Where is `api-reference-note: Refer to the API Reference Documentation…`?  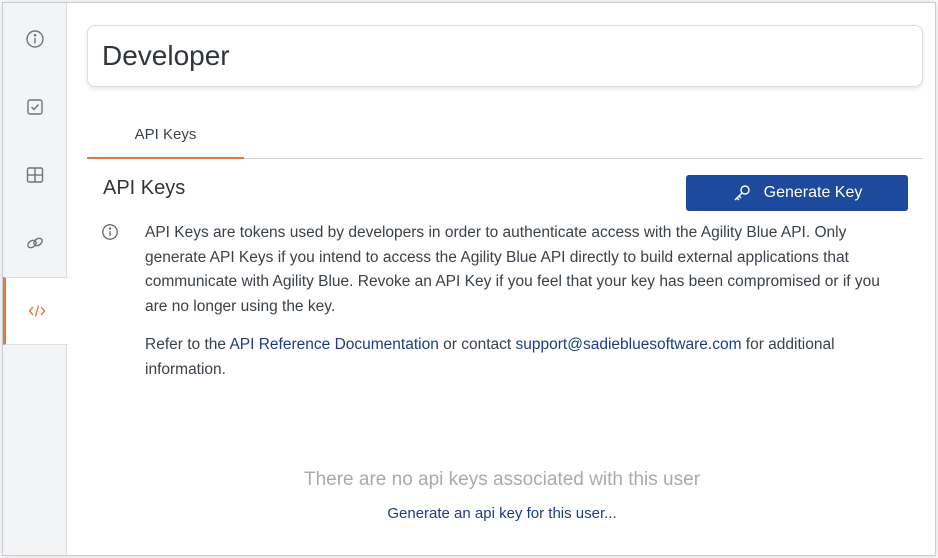 api-reference-note: Refer to the API Reference Documentation… is located at coordinates (515, 357).